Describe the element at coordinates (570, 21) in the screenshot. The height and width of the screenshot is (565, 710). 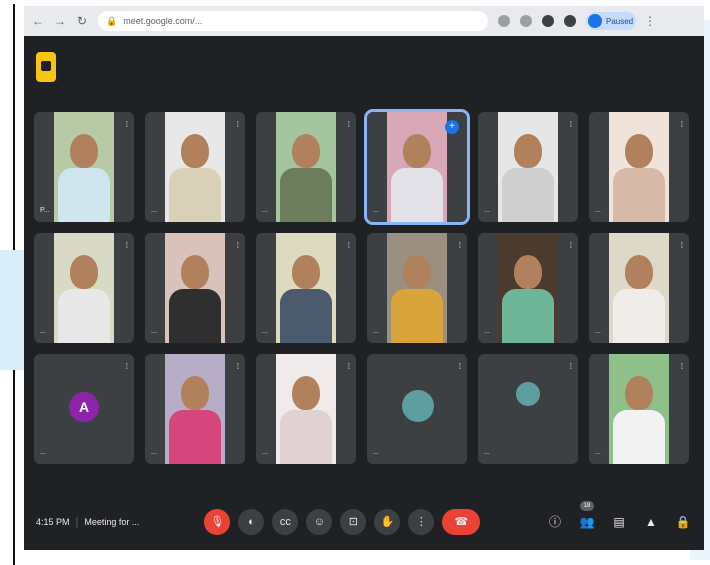
I see `extensions-puzzle-icon` at that location.